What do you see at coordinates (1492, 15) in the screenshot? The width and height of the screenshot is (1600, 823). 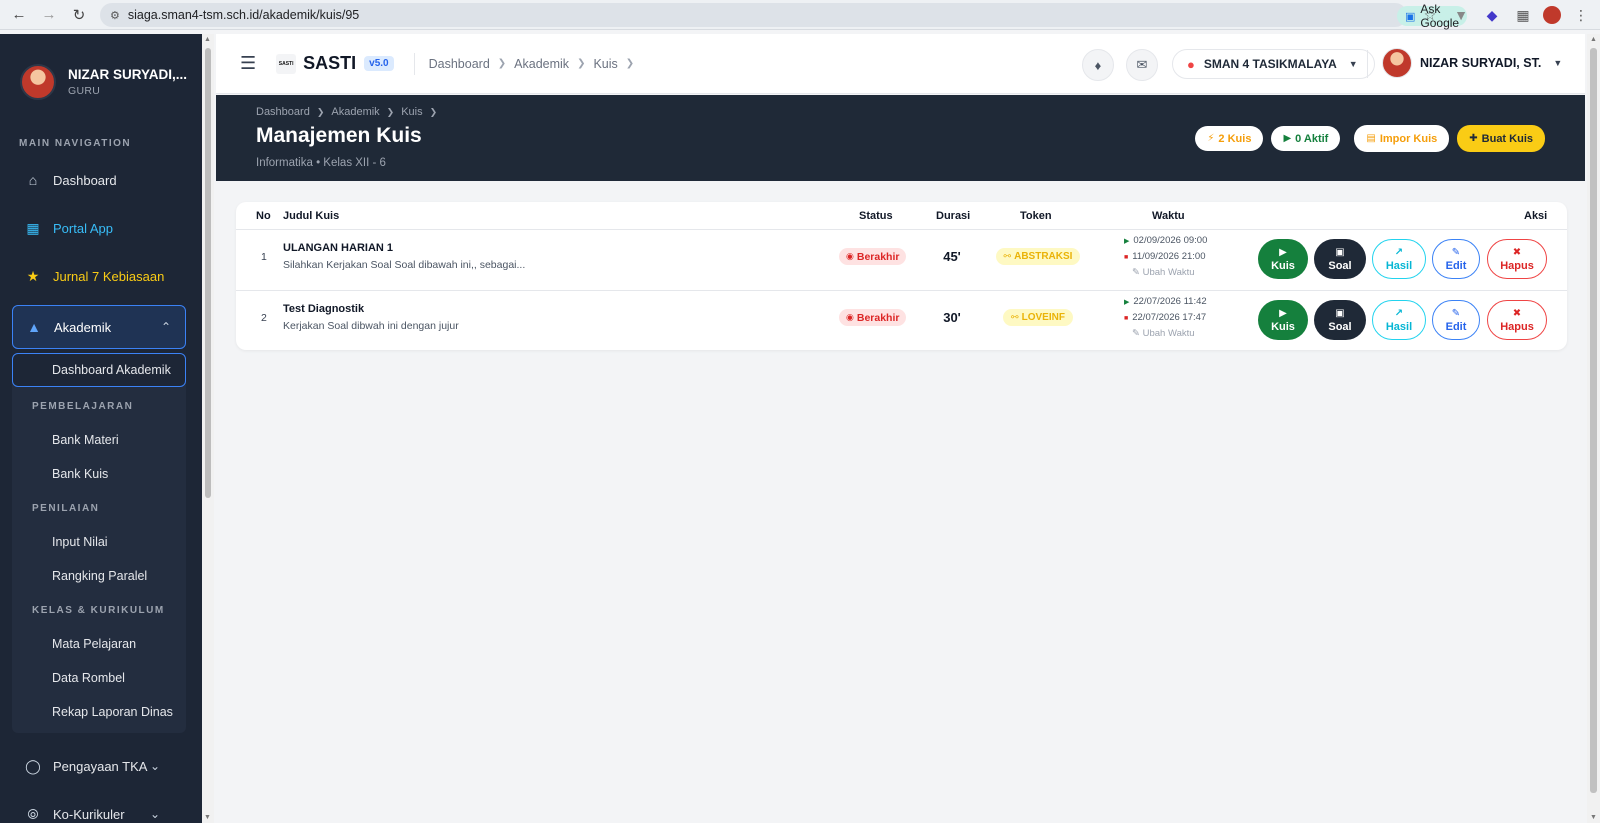 I see `extension-diamond-icon: ◆` at bounding box center [1492, 15].